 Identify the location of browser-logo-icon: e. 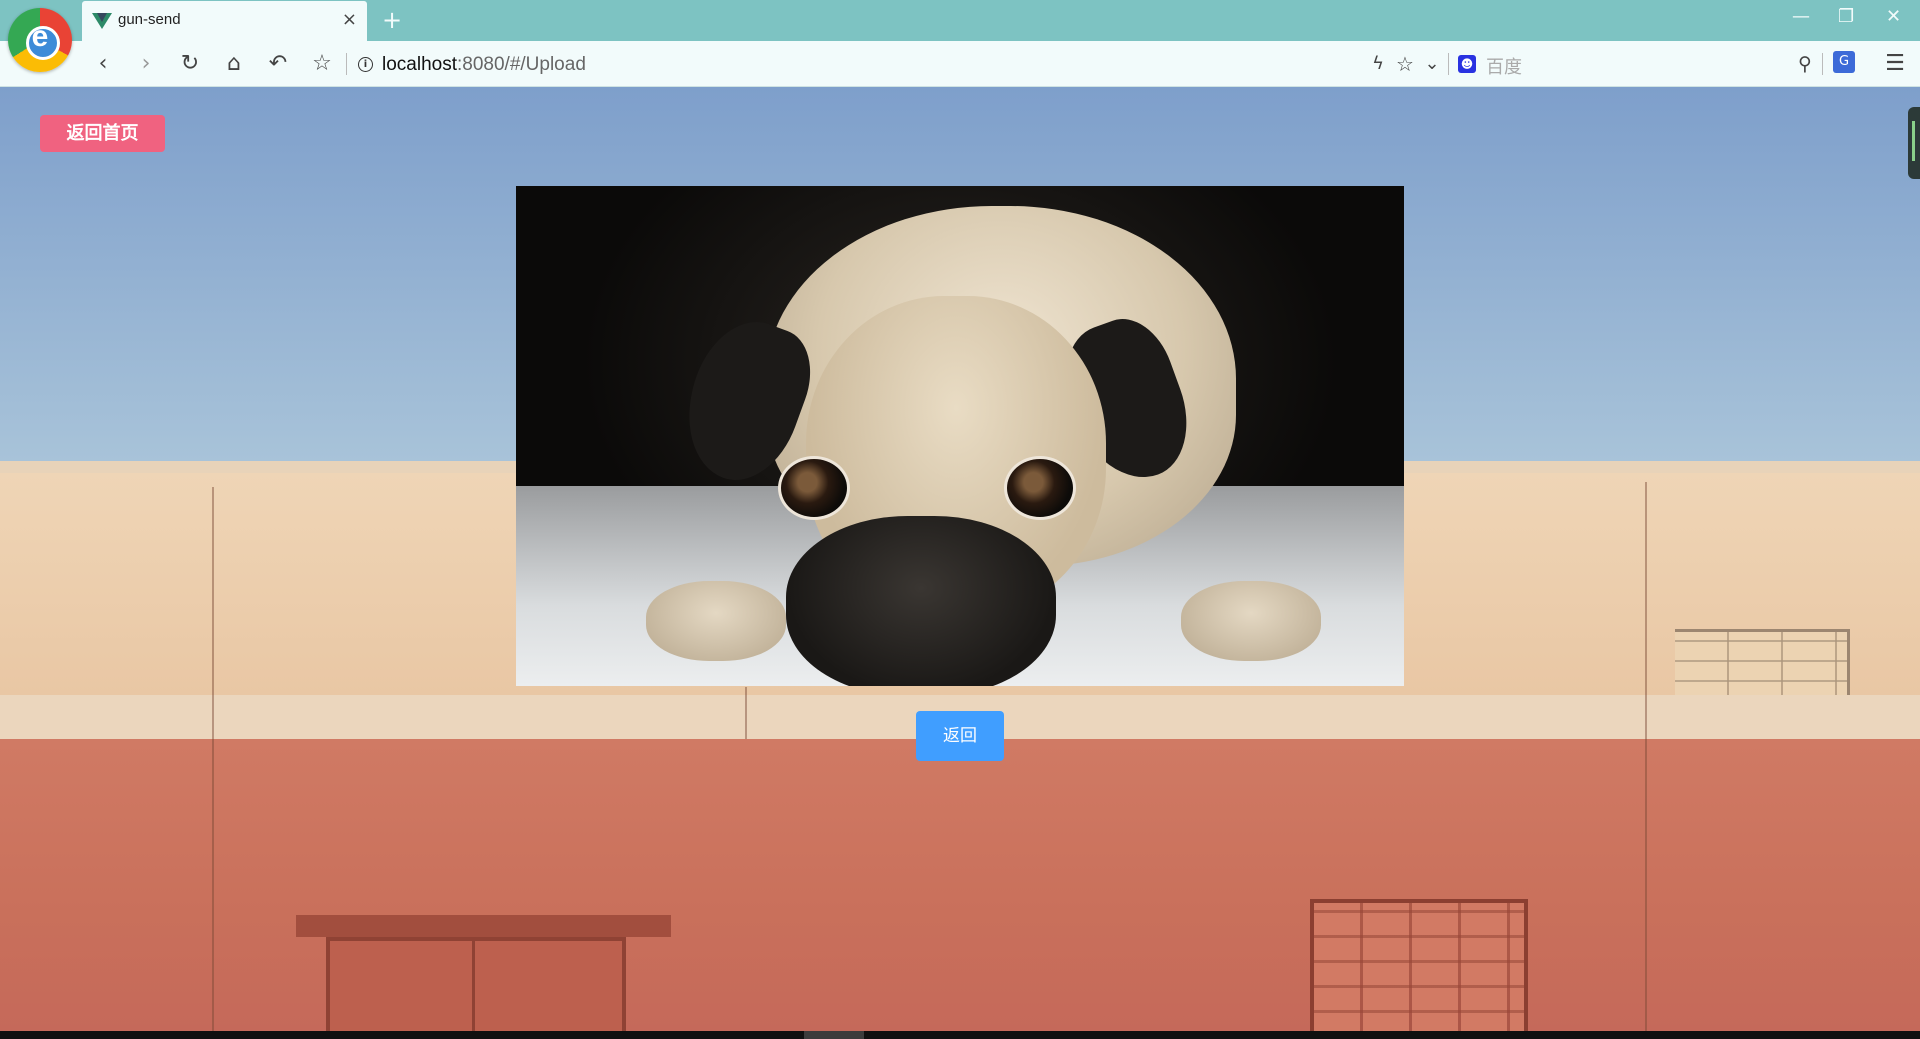
(40, 40).